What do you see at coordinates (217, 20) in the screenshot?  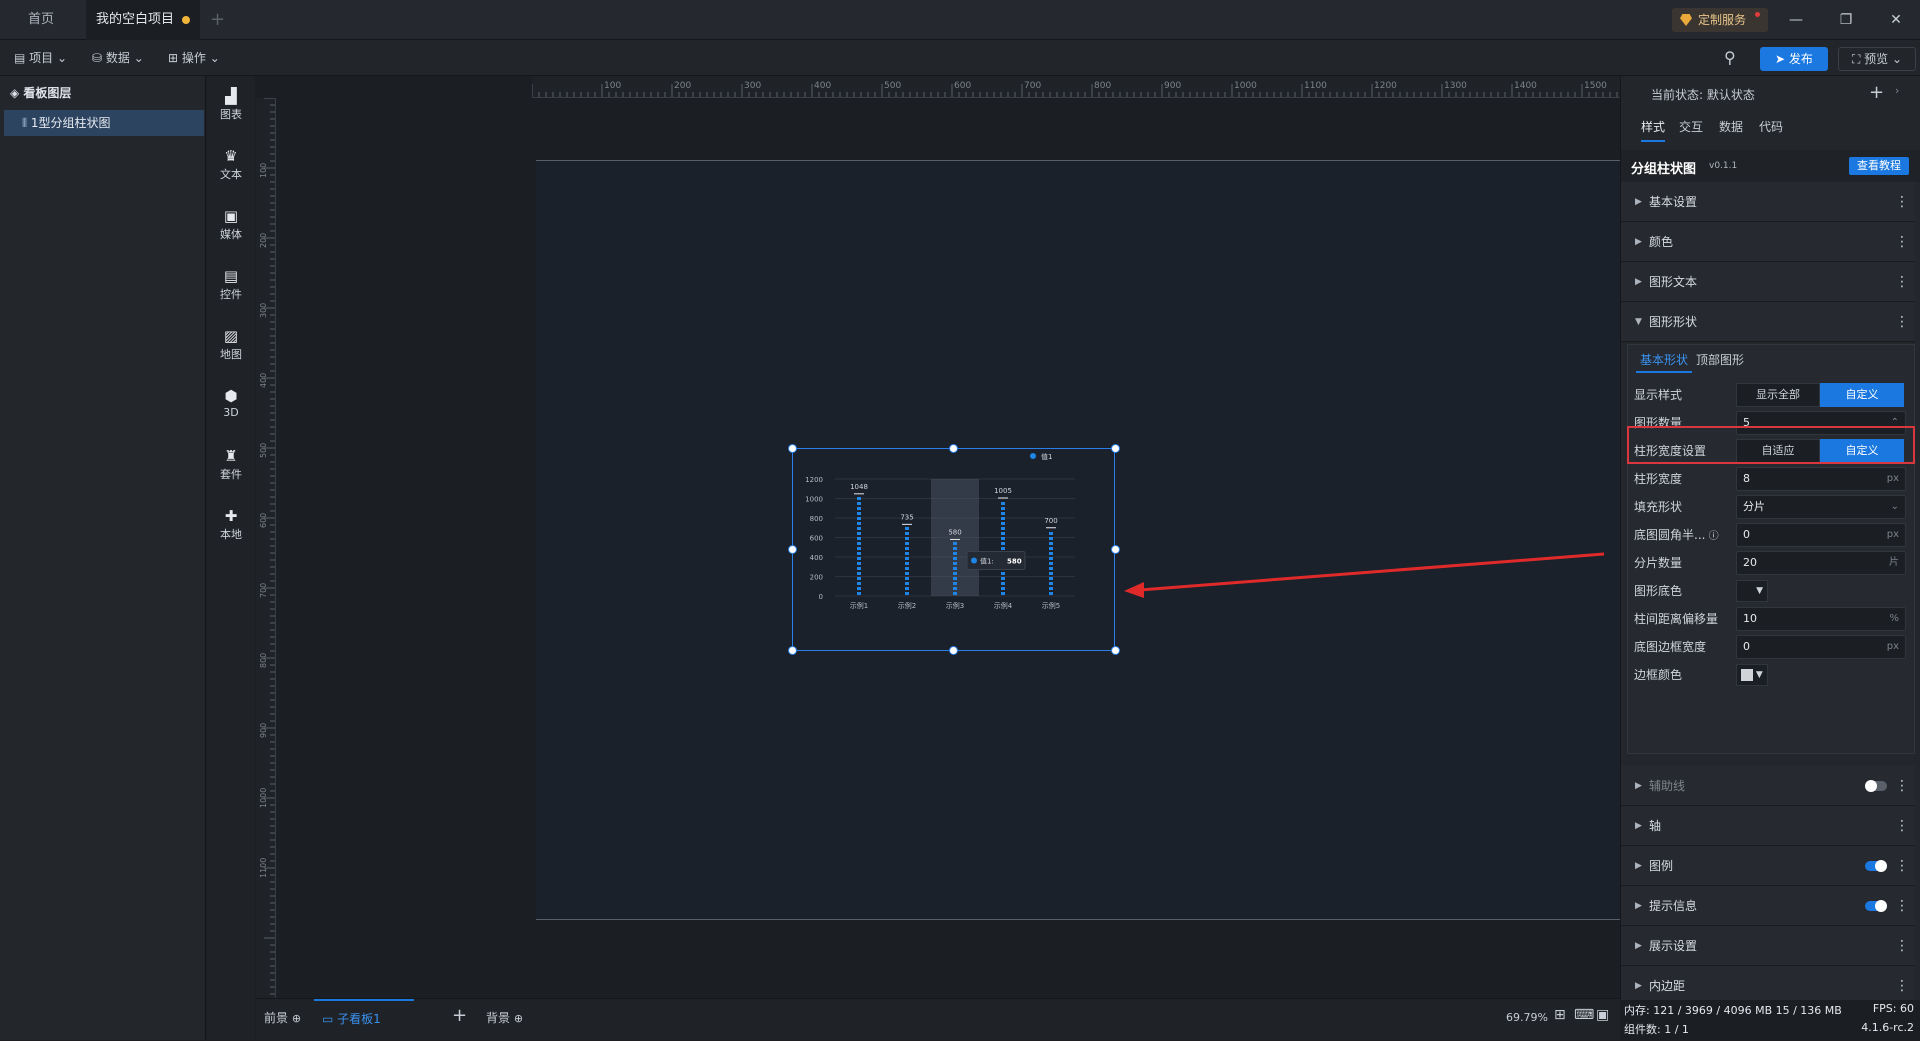 I see `add-tab-icon: +` at bounding box center [217, 20].